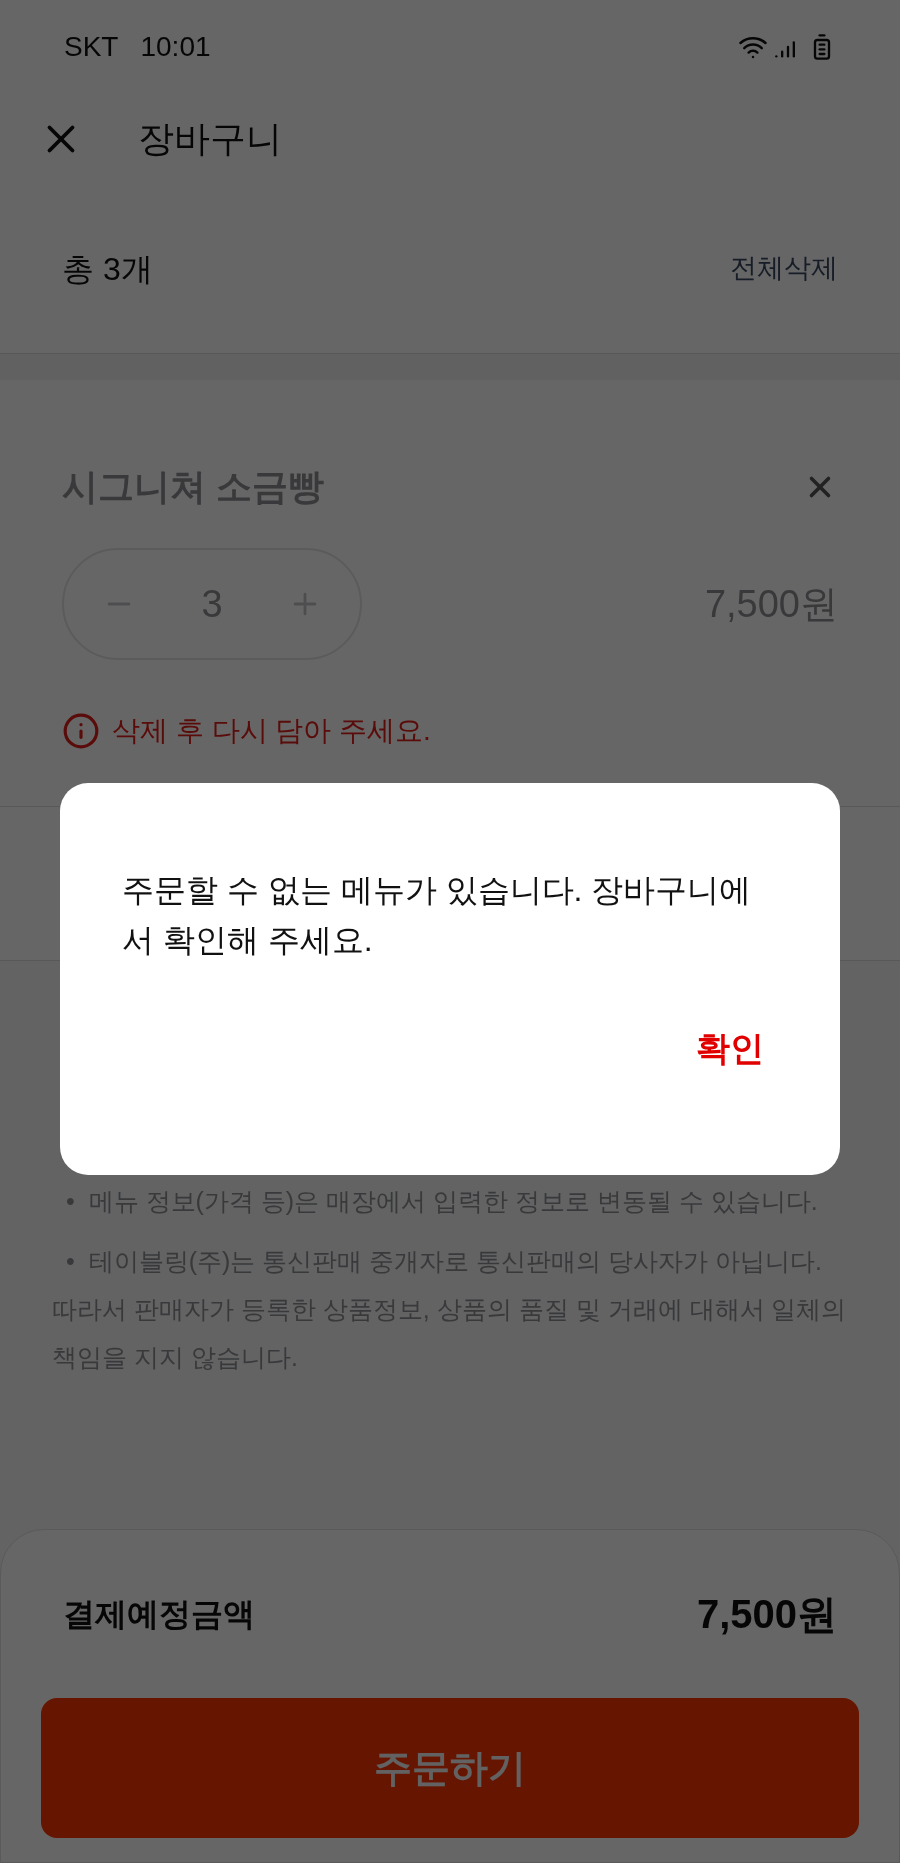 The width and height of the screenshot is (900, 1863). Describe the element at coordinates (159, 1614) in the screenshot. I see `total-label: 결제예정금액` at that location.